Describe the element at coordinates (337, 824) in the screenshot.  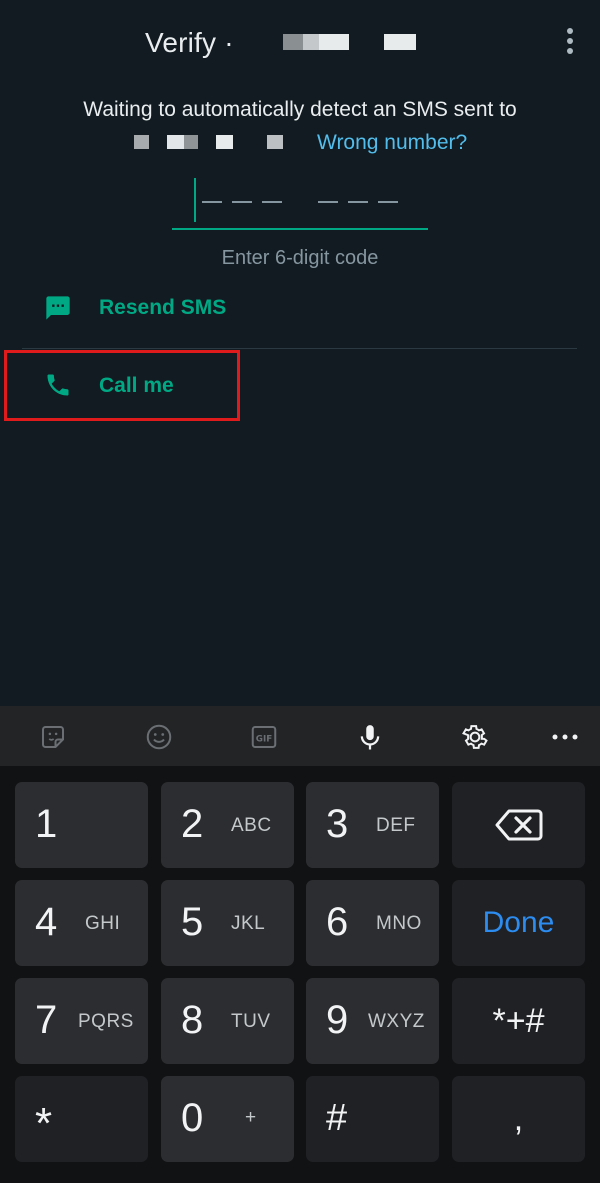
I see `key-digit: 3` at that location.